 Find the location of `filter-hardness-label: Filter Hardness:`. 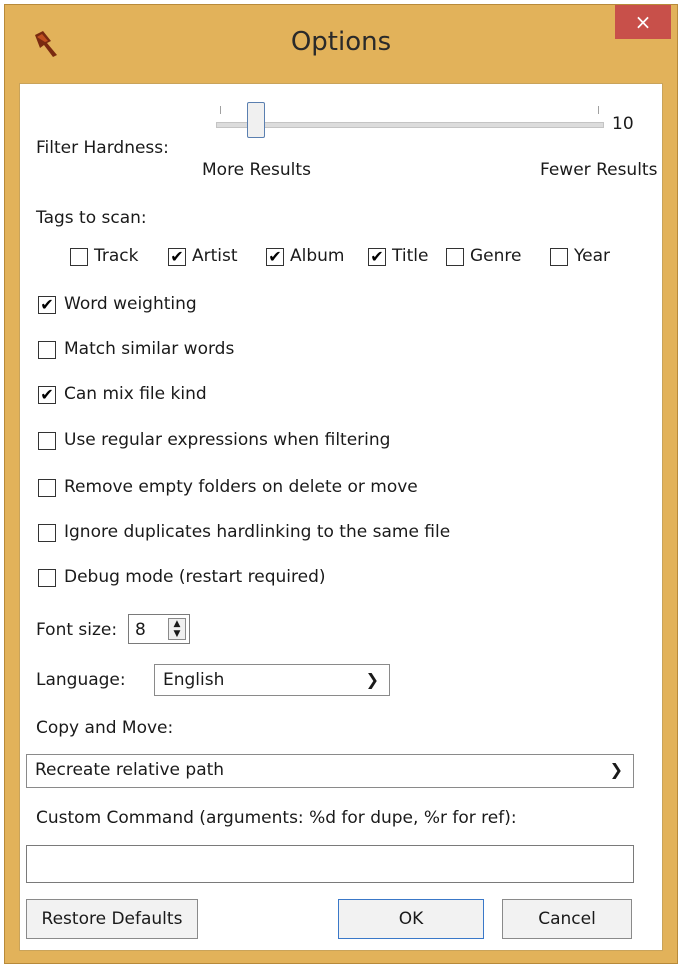

filter-hardness-label: Filter Hardness: is located at coordinates (102, 148).